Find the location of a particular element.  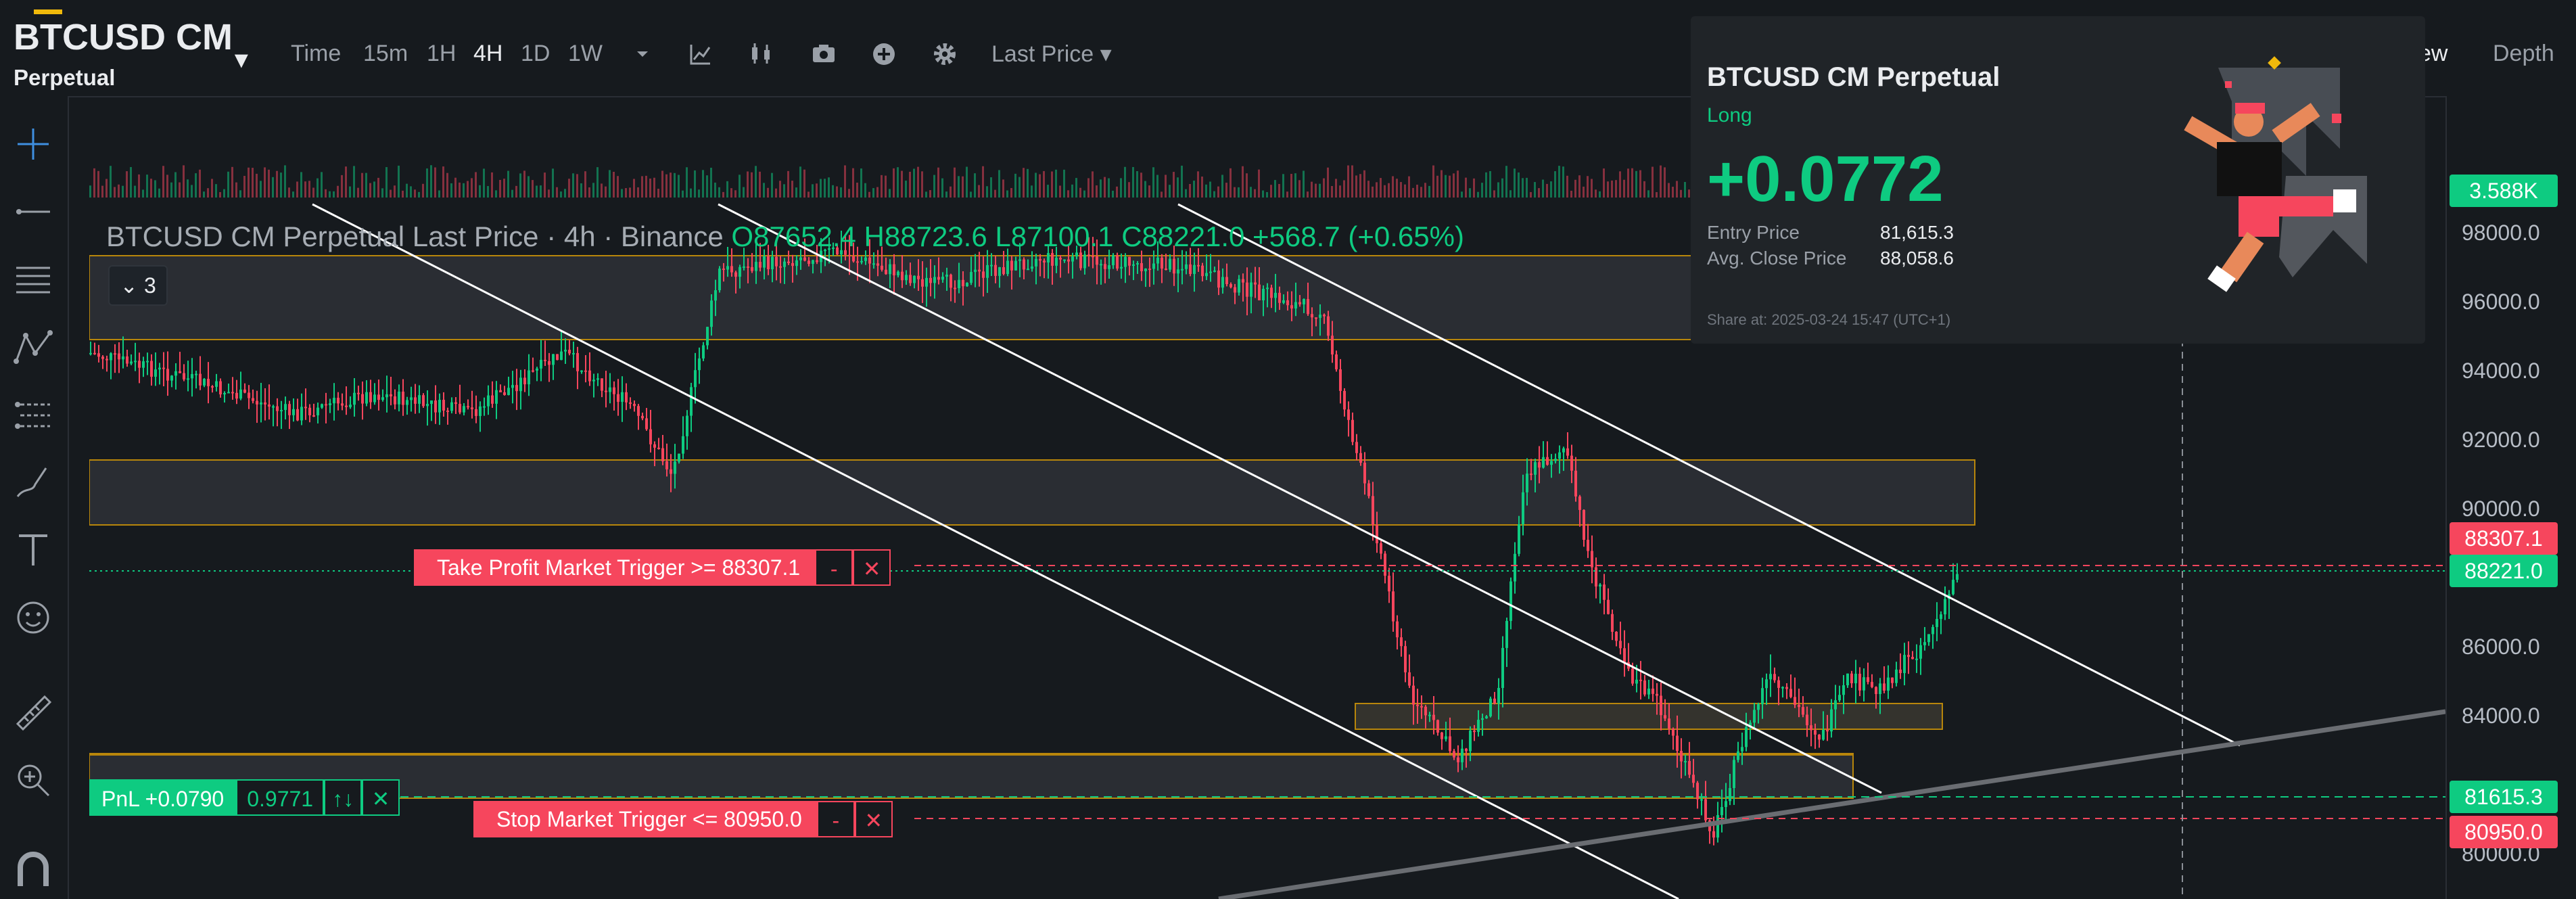

interval-15m: 15m is located at coordinates (385, 54).